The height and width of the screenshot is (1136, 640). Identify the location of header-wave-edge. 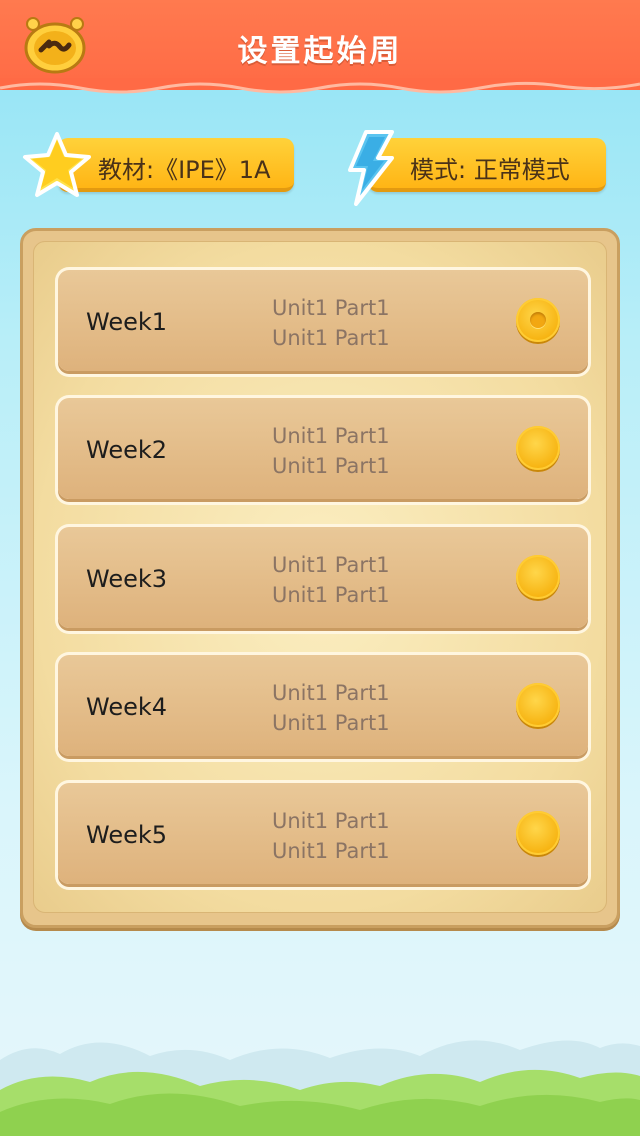
(320, 86).